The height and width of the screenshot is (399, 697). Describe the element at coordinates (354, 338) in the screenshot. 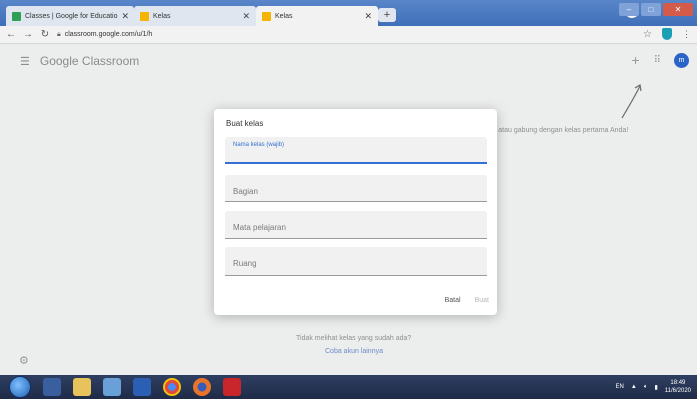

I see `no-classes-text: Tidak melihat kelas yang sudah ada?` at that location.